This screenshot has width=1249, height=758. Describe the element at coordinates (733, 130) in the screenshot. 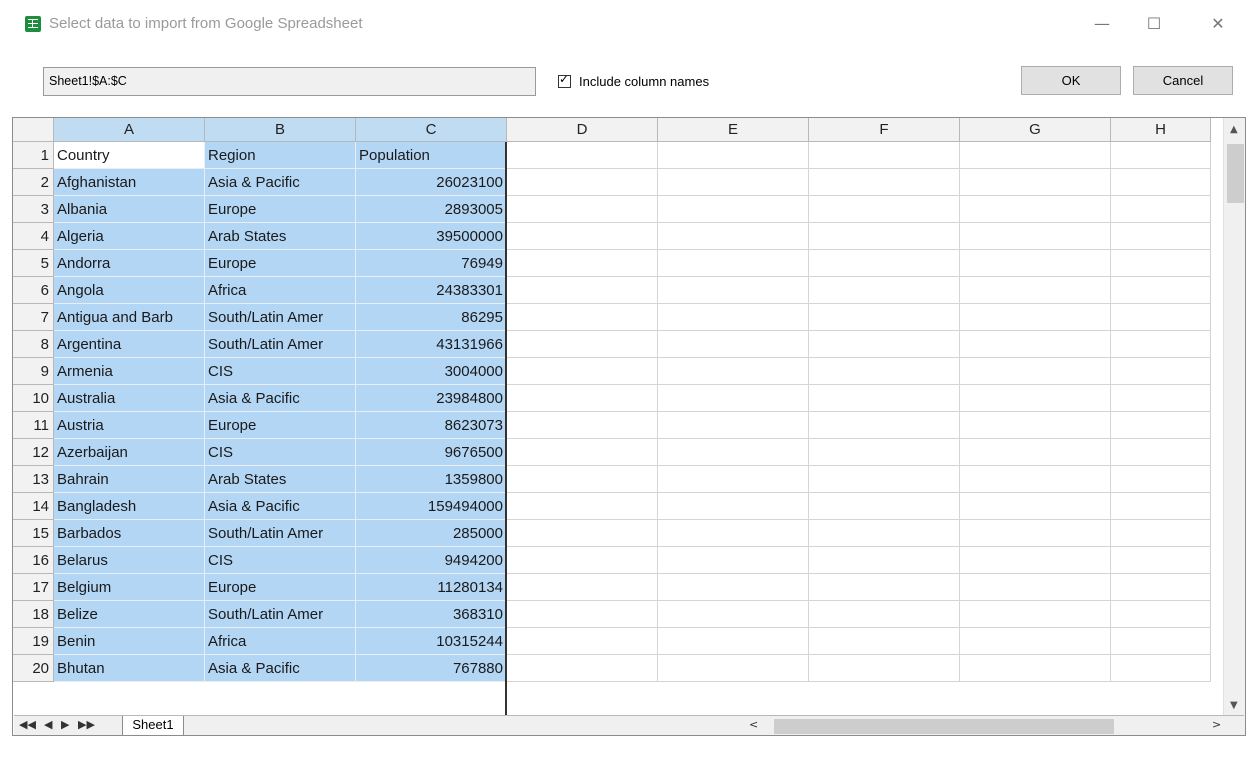

I see `column-header-e: E` at that location.